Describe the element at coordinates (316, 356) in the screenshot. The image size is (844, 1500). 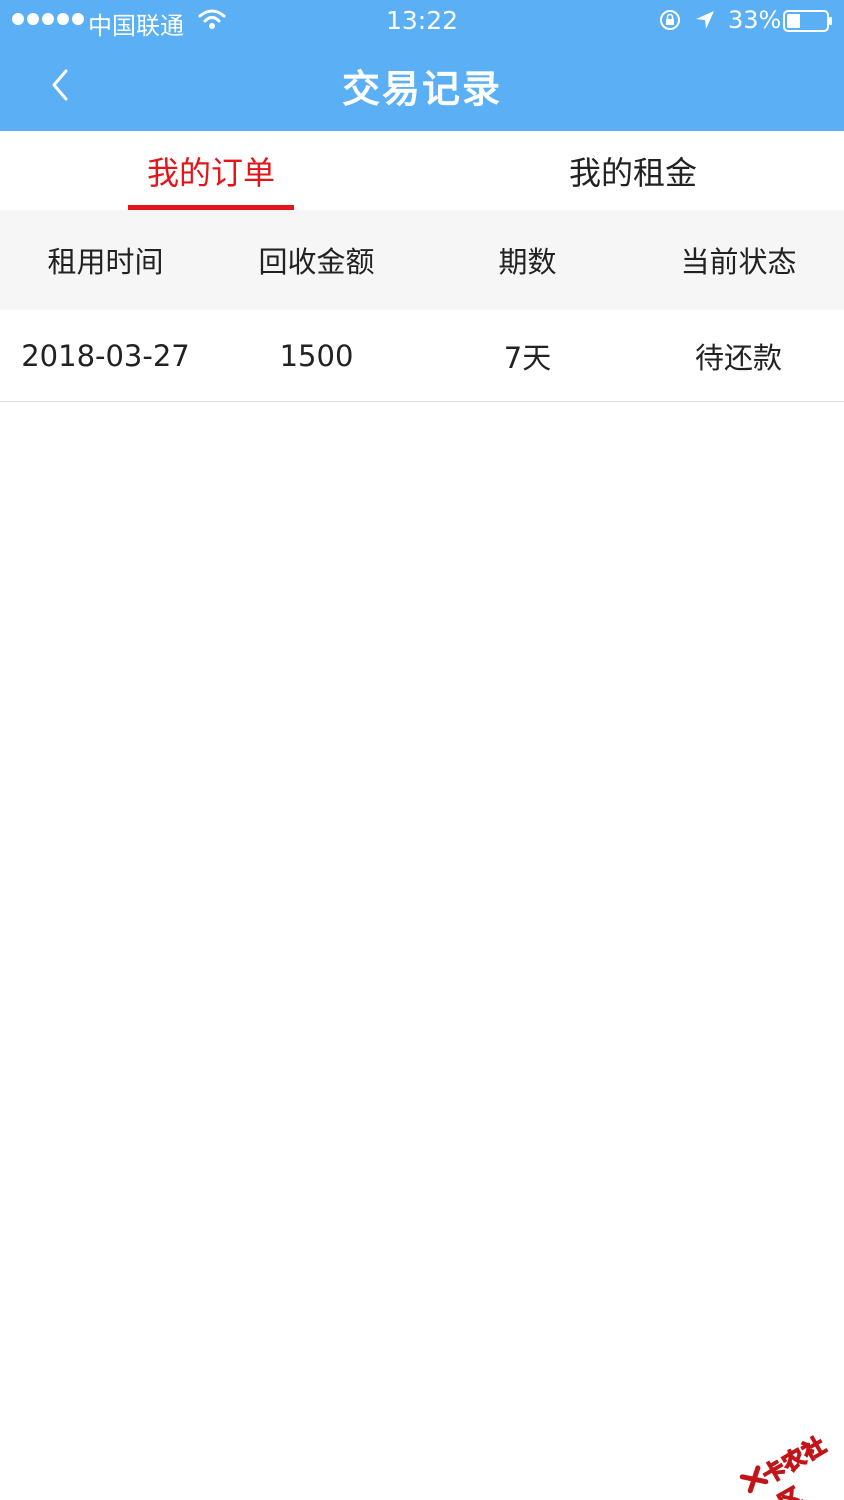
I see `cell-amount: 1500` at that location.